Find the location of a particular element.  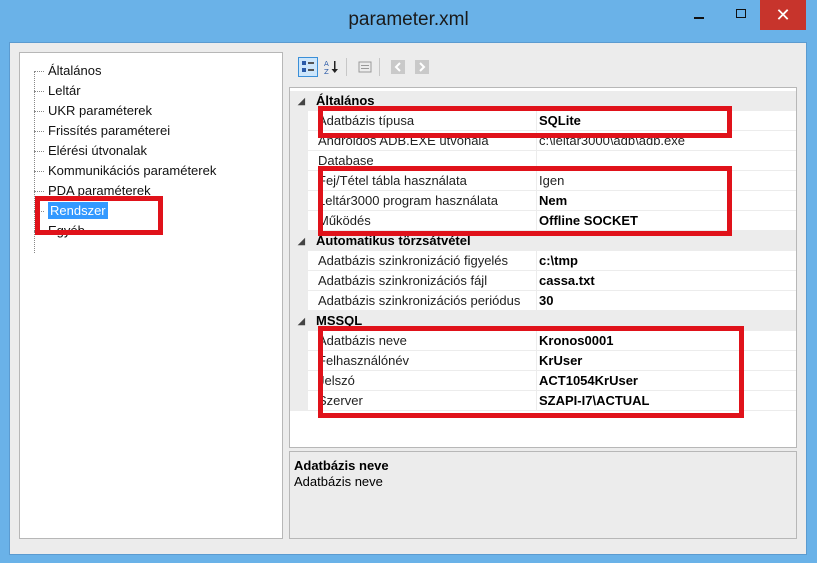

tree-item-pda-parameterek: PDA paraméterek is located at coordinates (92, 191).